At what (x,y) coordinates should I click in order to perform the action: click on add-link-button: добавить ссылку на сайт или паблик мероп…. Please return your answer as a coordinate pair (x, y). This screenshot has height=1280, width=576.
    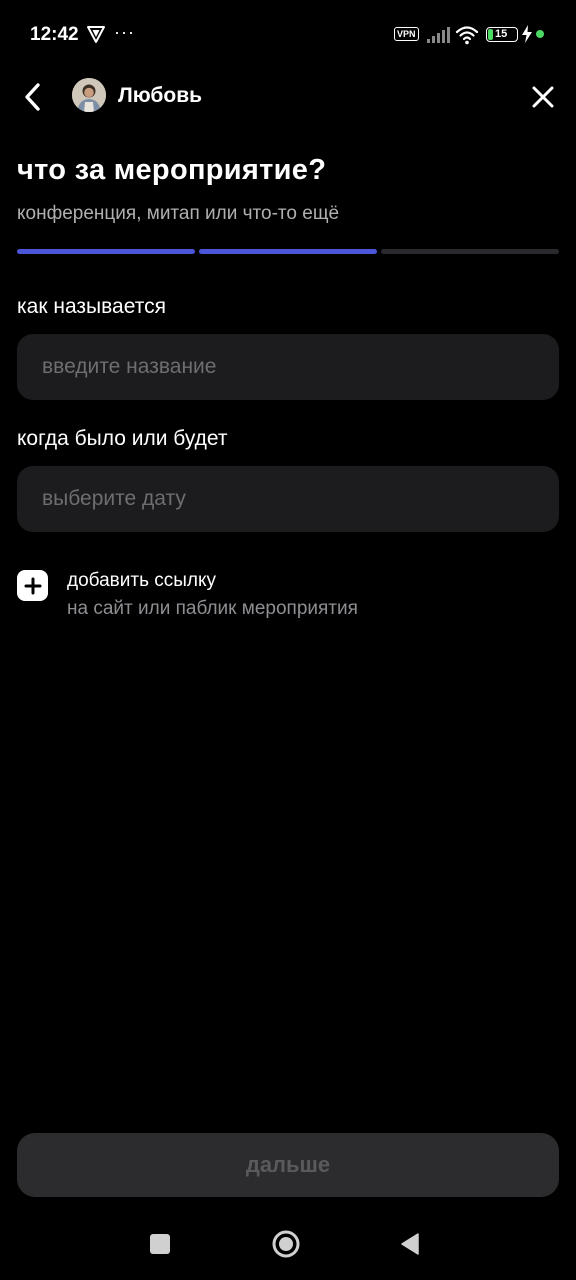
    Looking at the image, I should click on (242, 596).